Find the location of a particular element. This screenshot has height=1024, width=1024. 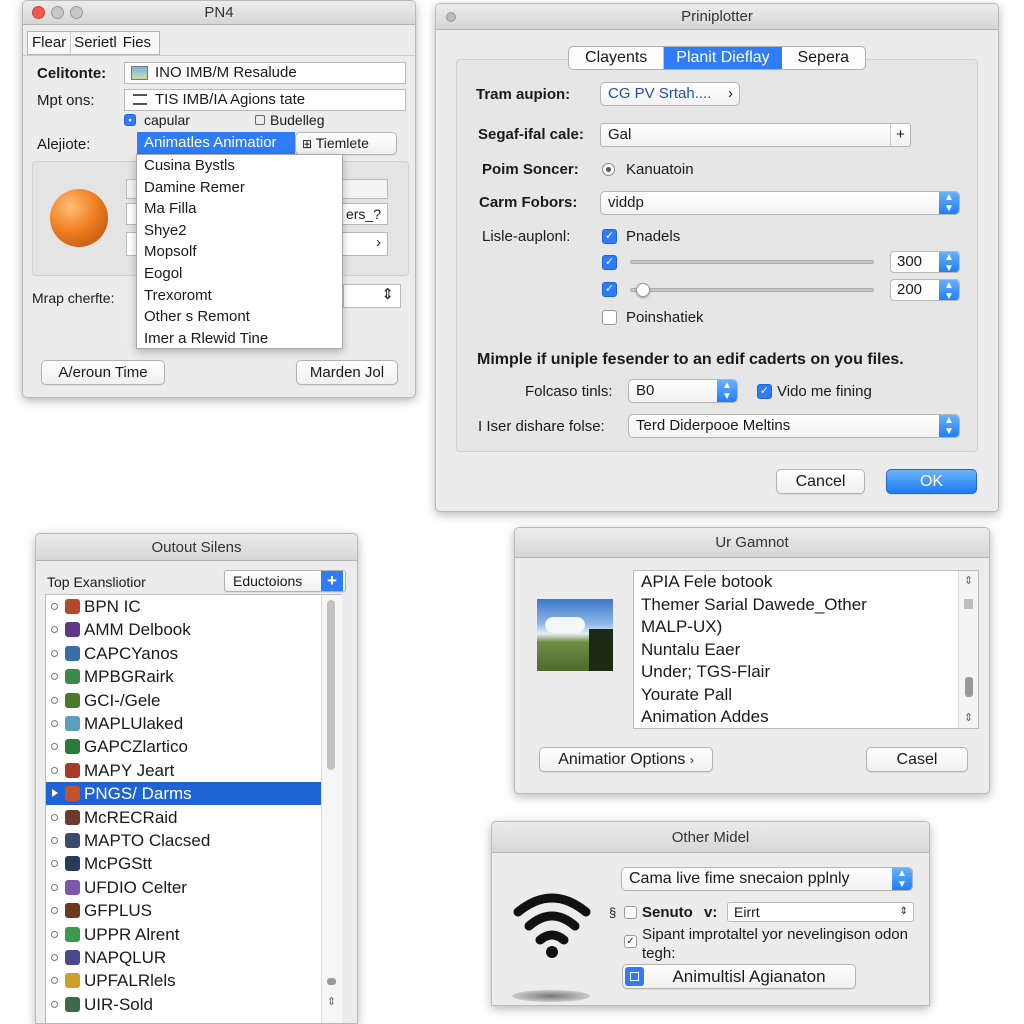

list-item: UPPR Alrent is located at coordinates (193, 934).